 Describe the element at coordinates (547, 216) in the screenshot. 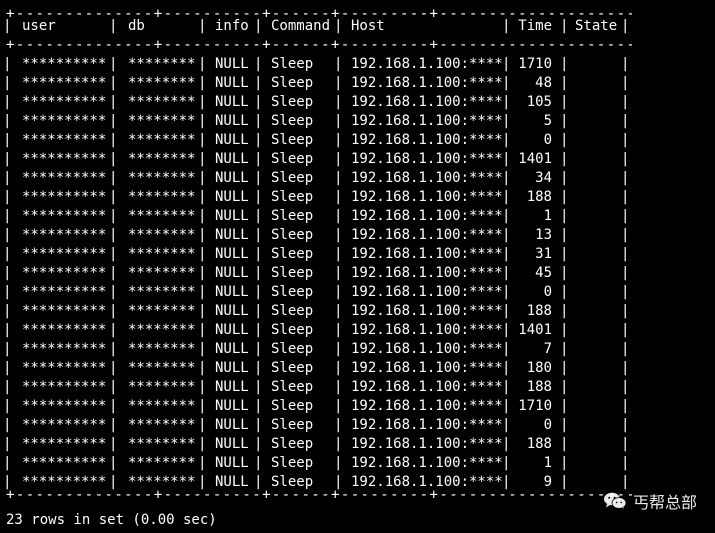

I see `cell-time: 1` at that location.